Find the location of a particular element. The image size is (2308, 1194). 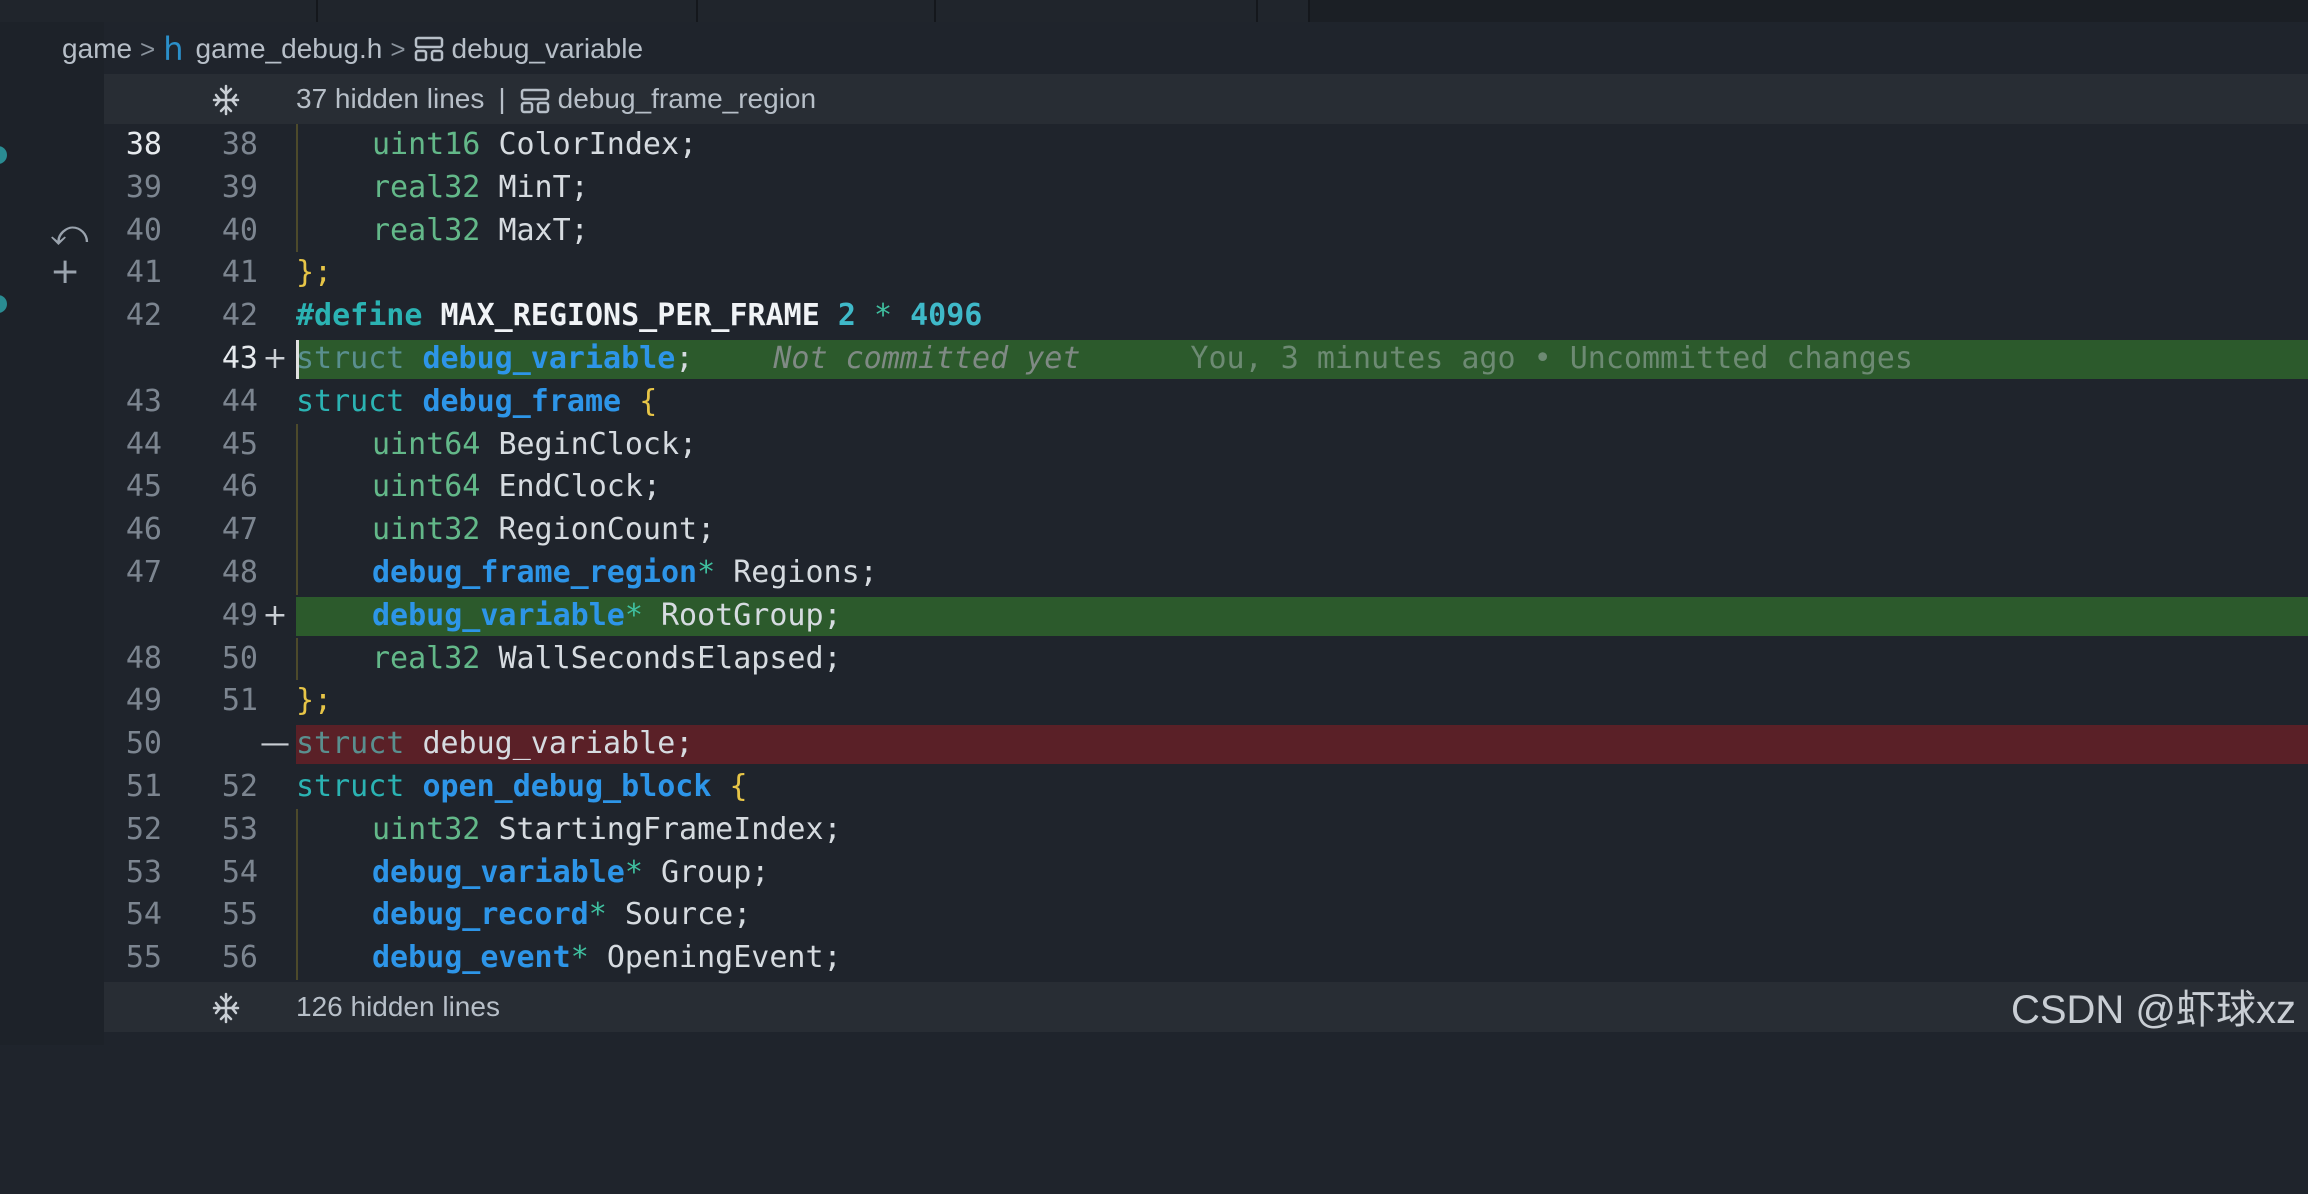

modified-line-number: 39 is located at coordinates (239, 187).